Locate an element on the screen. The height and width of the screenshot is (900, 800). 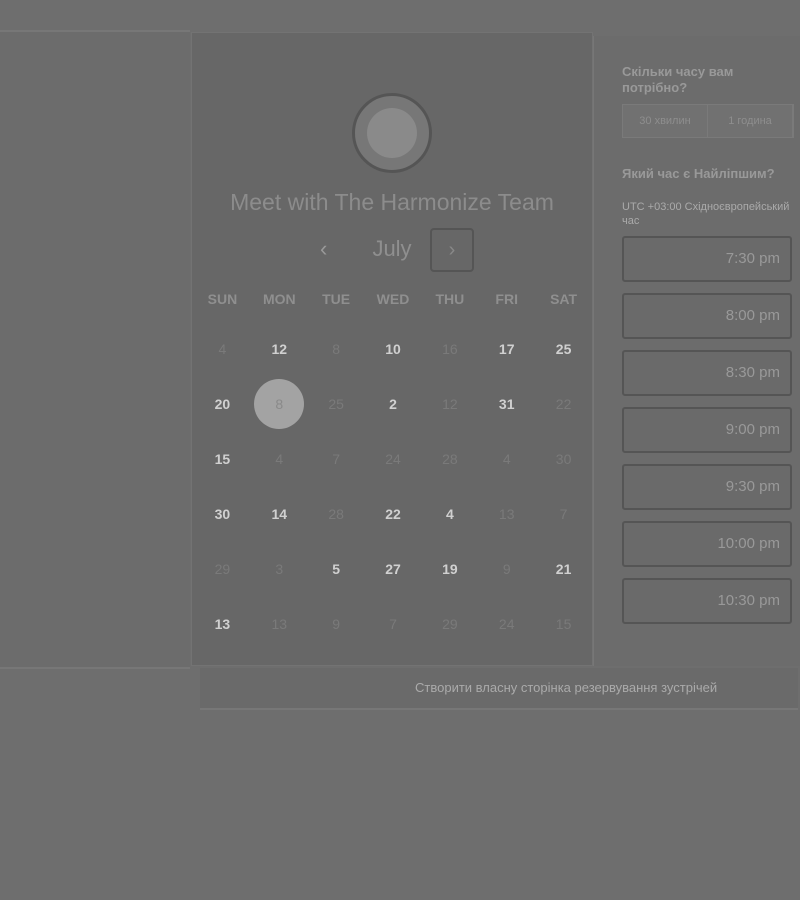
calendar-day: 10 is located at coordinates (393, 348).